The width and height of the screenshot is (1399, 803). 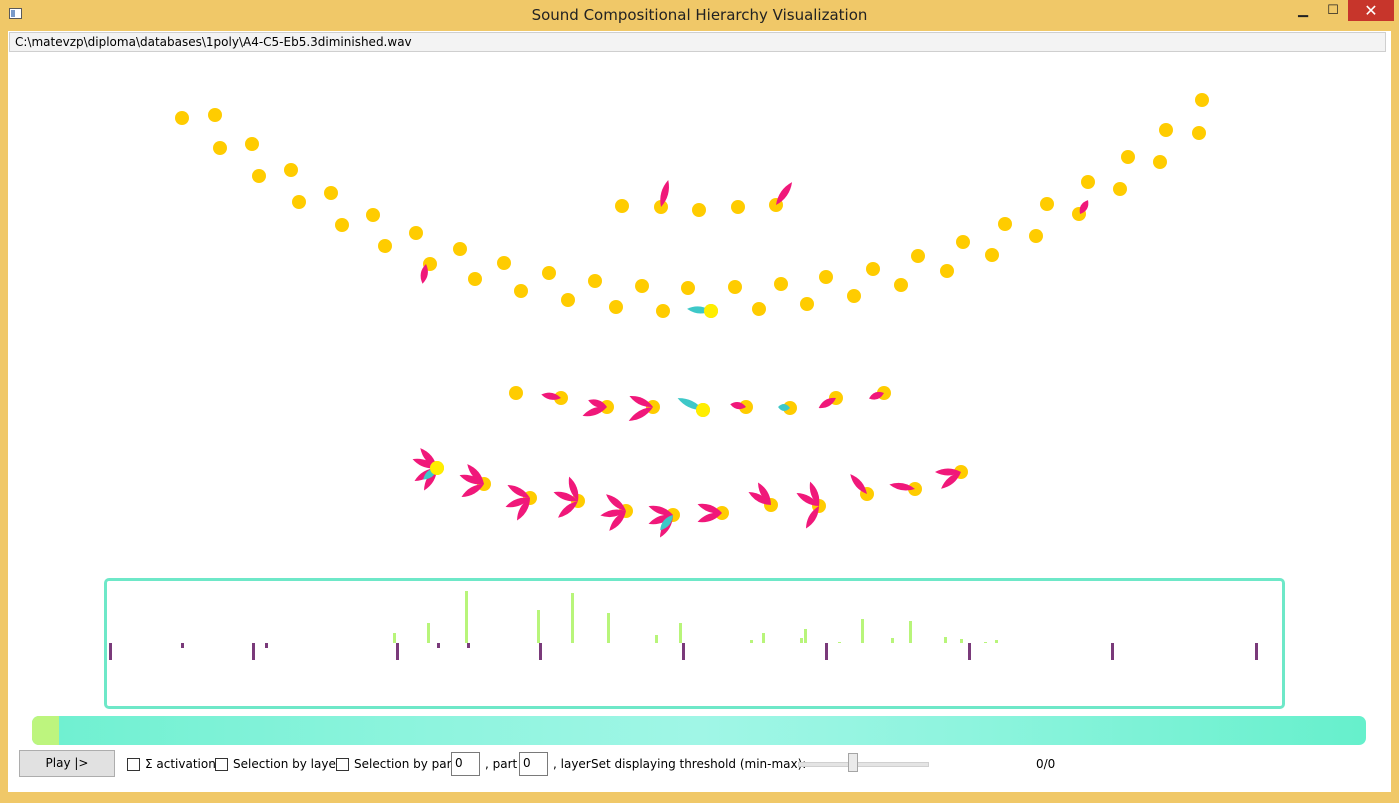 I want to click on selection-by-layer-label: Selection by layer, so click(x=287, y=764).